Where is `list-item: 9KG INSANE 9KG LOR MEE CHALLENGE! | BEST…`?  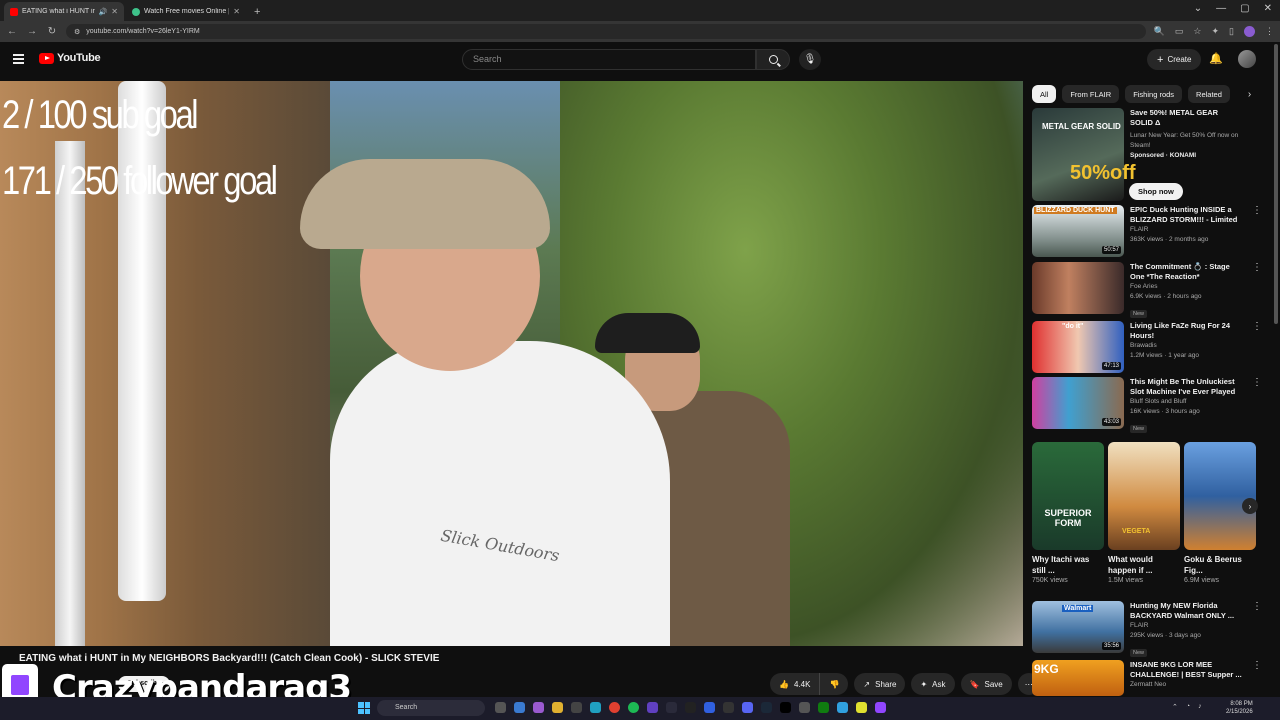
list-item: 9KG INSANE 9KG LOR MEE CHALLENGE! | BEST… is located at coordinates (1147, 678).